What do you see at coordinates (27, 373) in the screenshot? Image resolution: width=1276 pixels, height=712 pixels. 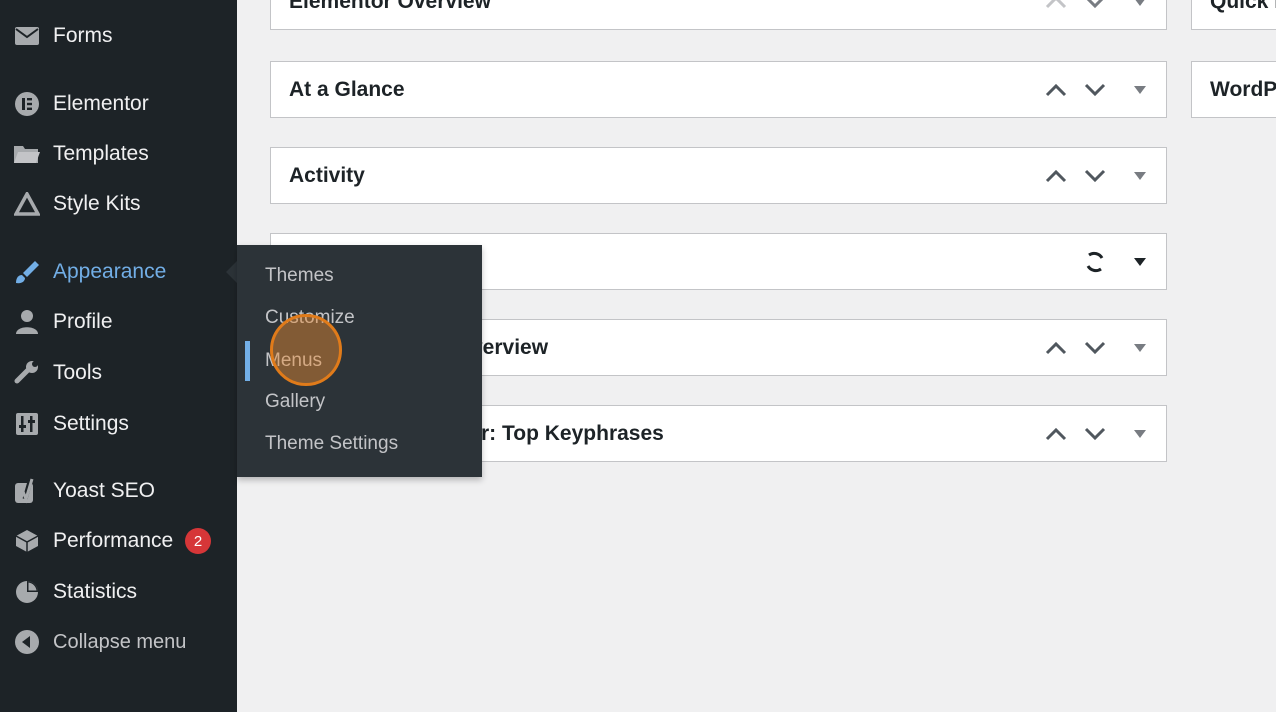 I see `wrench-icon` at bounding box center [27, 373].